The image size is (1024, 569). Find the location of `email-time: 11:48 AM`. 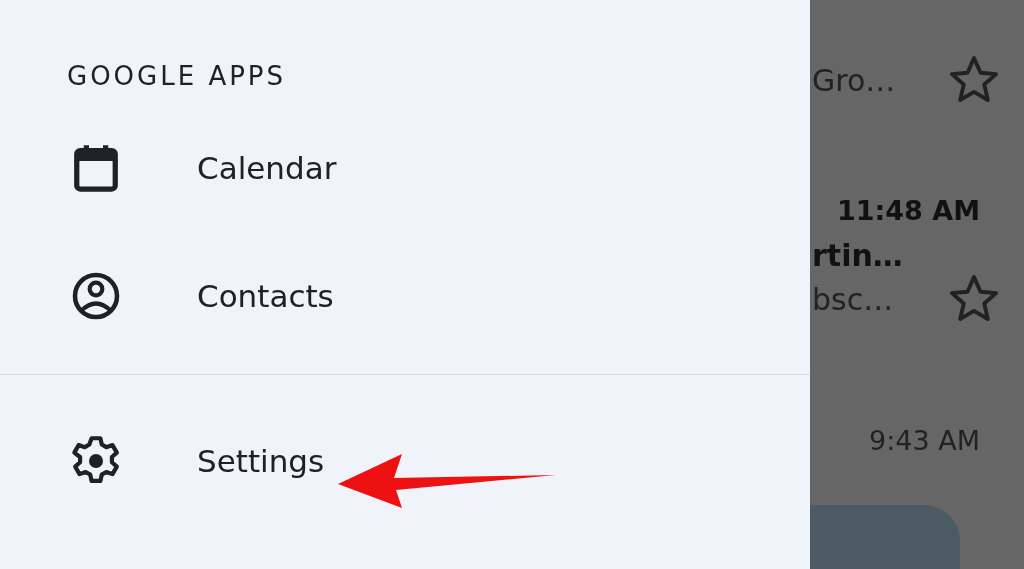

email-time: 11:48 AM is located at coordinates (908, 210).